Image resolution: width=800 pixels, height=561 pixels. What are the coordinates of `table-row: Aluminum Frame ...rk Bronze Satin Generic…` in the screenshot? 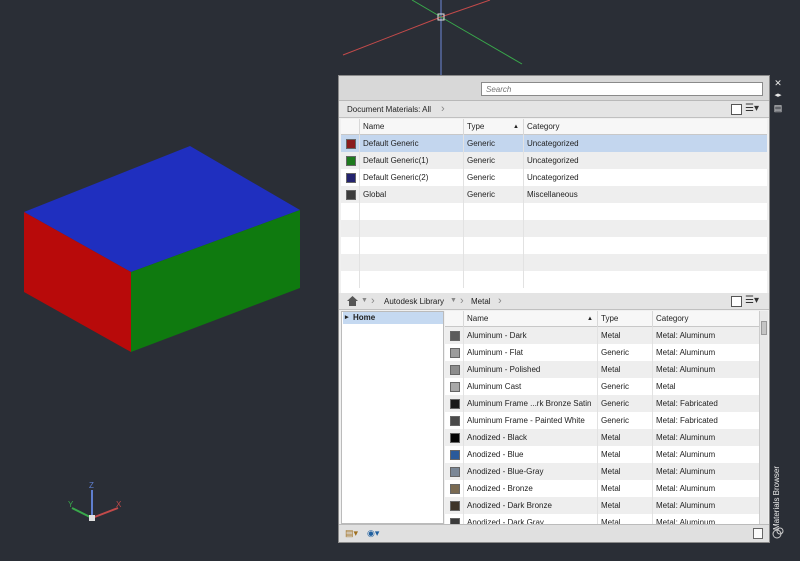 It's located at (602, 403).